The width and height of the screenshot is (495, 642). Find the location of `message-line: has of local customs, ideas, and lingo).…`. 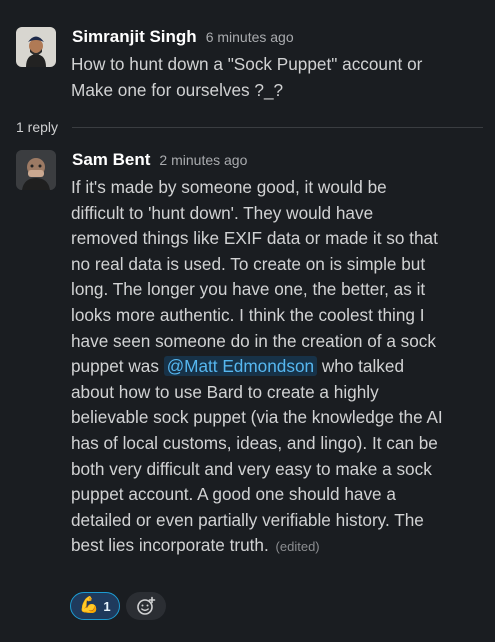

message-line: has of local customs, ideas, and lingo).… is located at coordinates (254, 442).